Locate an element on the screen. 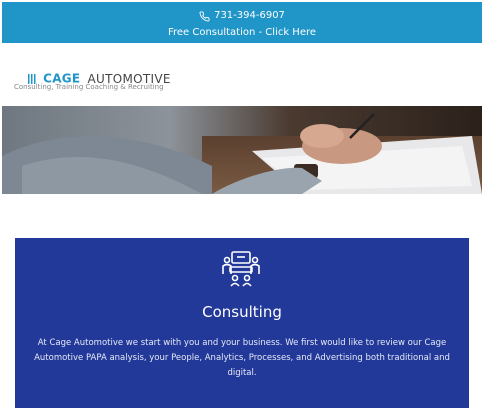  card-heading: Consulting is located at coordinates (242, 312).